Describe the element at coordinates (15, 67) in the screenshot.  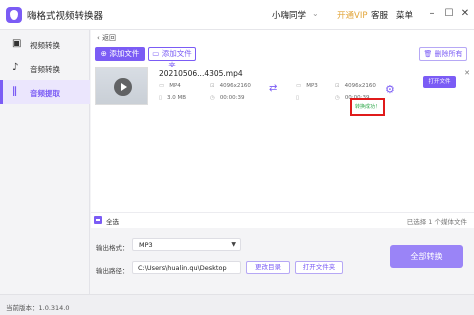
I see `audio-convert-icon: ♪` at that location.